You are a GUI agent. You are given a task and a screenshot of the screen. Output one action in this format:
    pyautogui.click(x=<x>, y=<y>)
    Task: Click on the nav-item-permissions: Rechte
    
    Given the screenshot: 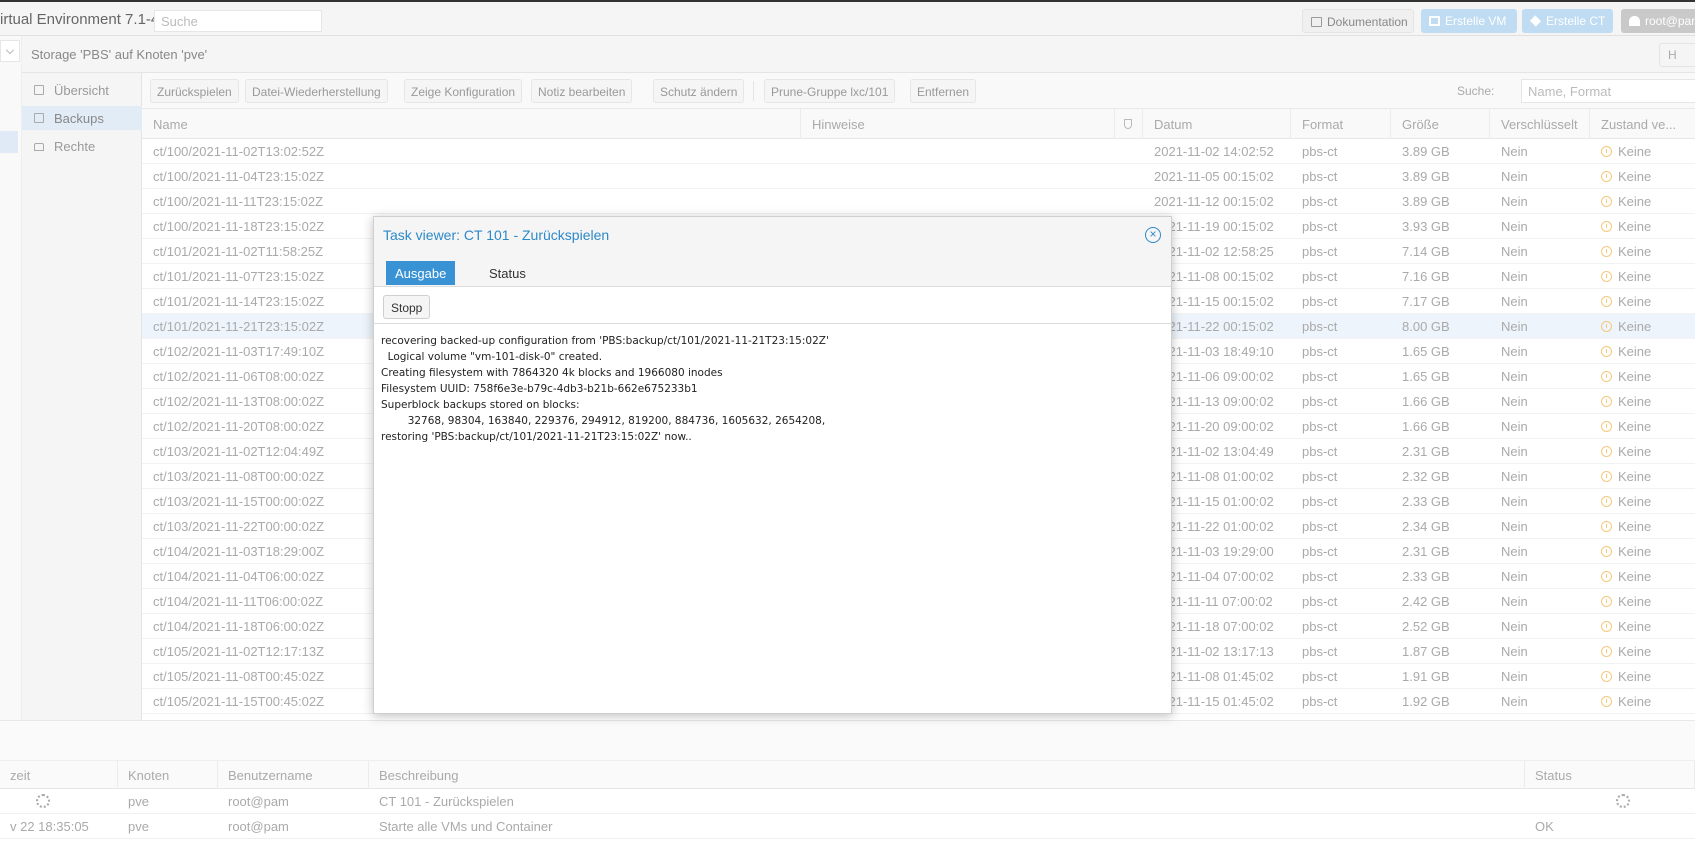 What is the action you would take?
    pyautogui.click(x=82, y=146)
    